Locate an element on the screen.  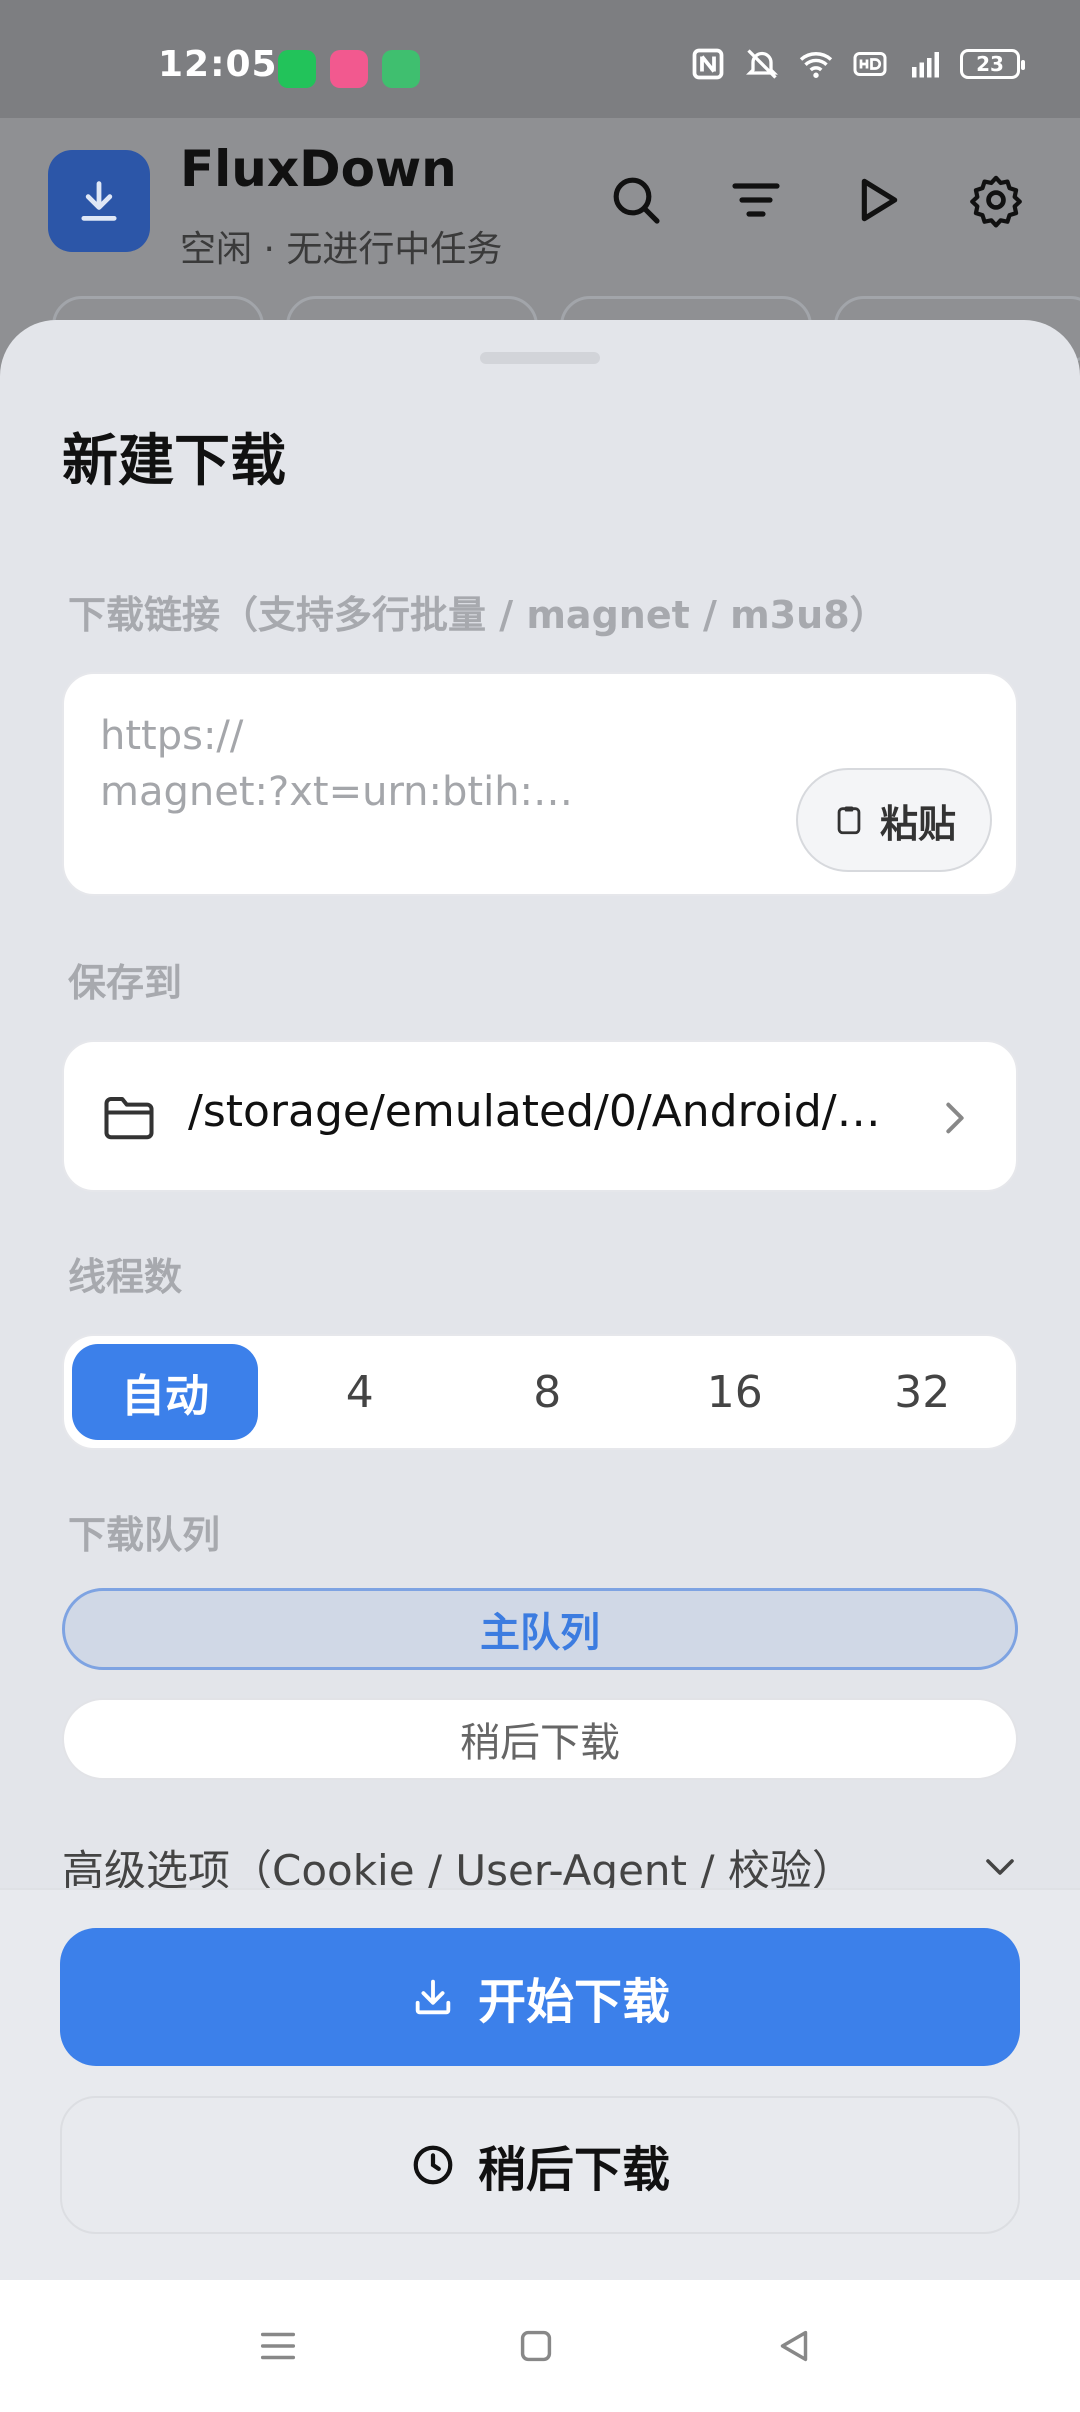
hd-icon is located at coordinates (870, 64).